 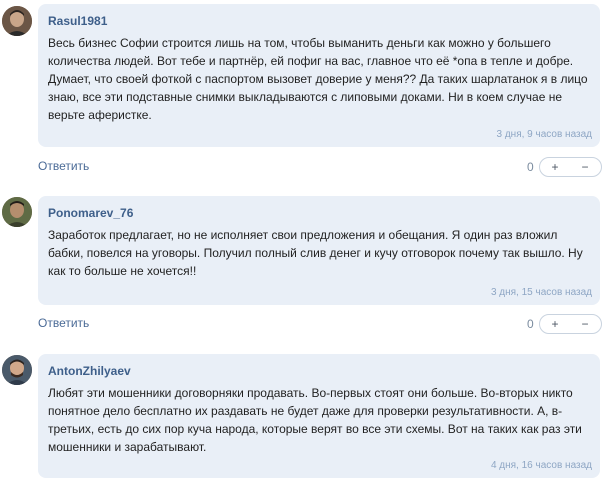 What do you see at coordinates (544, 134) in the screenshot?
I see `comment-timestamp: 3 дня, 9 часов назад` at bounding box center [544, 134].